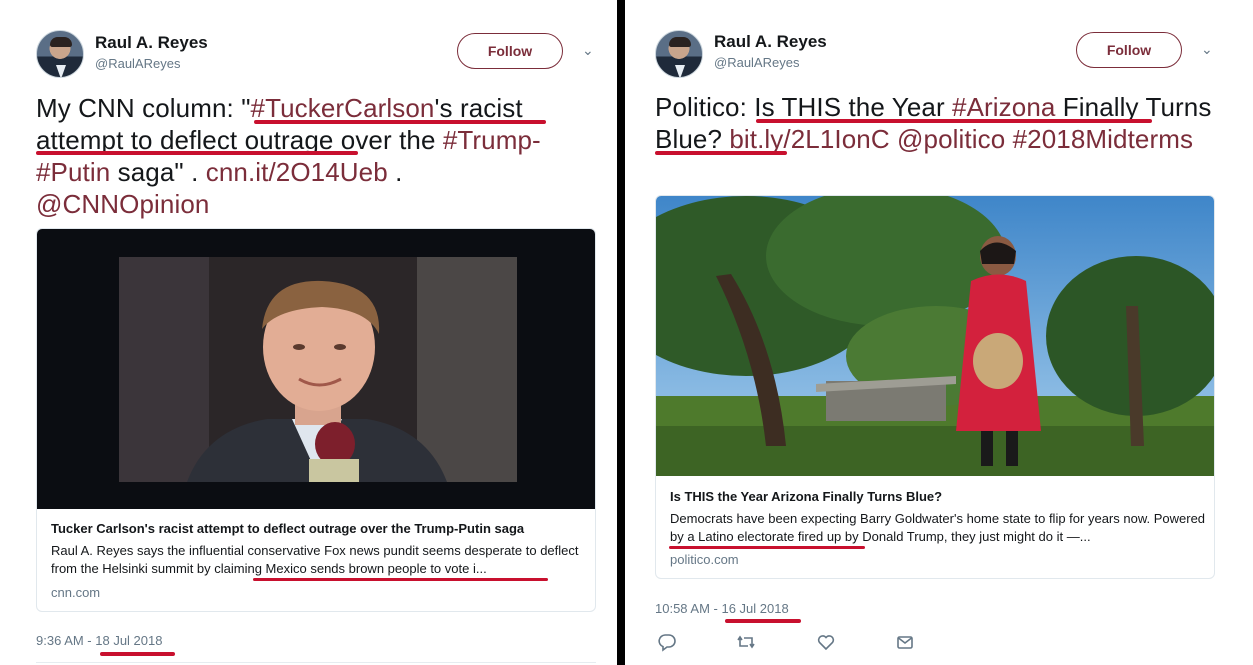 The height and width of the screenshot is (665, 1253). What do you see at coordinates (73, 172) in the screenshot?
I see `hashtag-link: #Putin` at bounding box center [73, 172].